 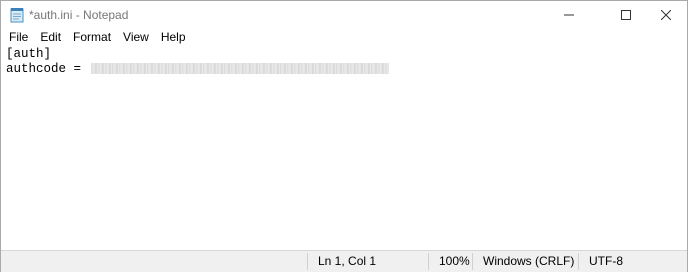 I want to click on minimize-icon, so click(x=569, y=15).